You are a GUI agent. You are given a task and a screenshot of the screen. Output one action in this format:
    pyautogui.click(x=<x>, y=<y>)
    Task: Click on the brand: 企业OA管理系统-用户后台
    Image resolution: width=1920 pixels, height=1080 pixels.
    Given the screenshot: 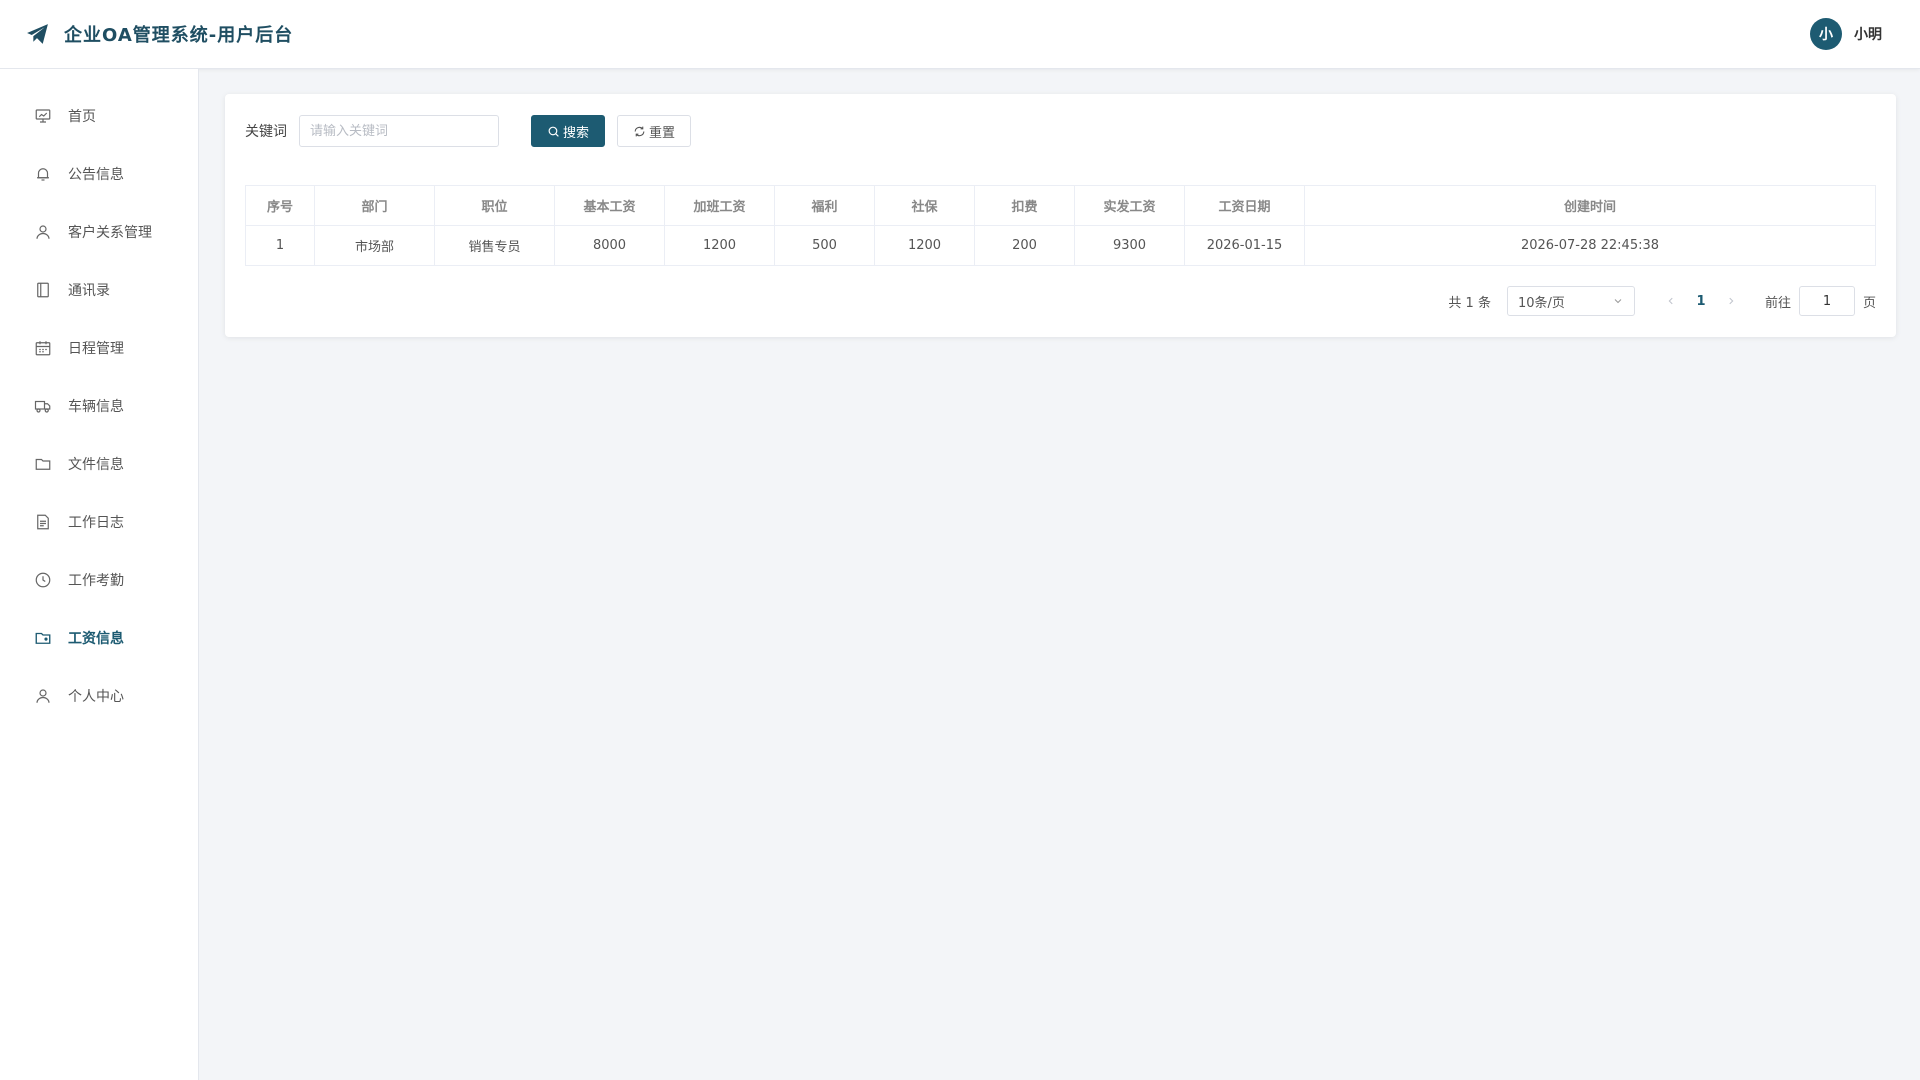 What is the action you would take?
    pyautogui.click(x=159, y=34)
    